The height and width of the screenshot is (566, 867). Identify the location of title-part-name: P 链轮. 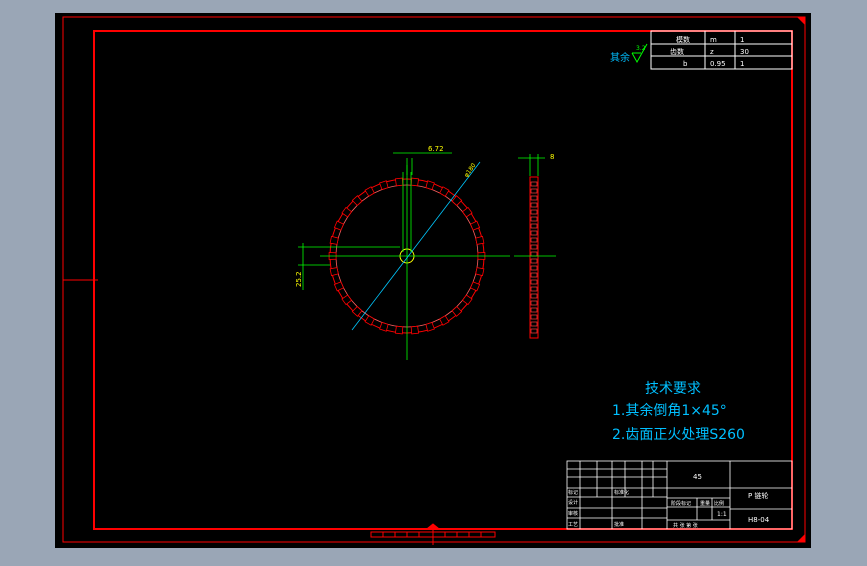
(758, 495).